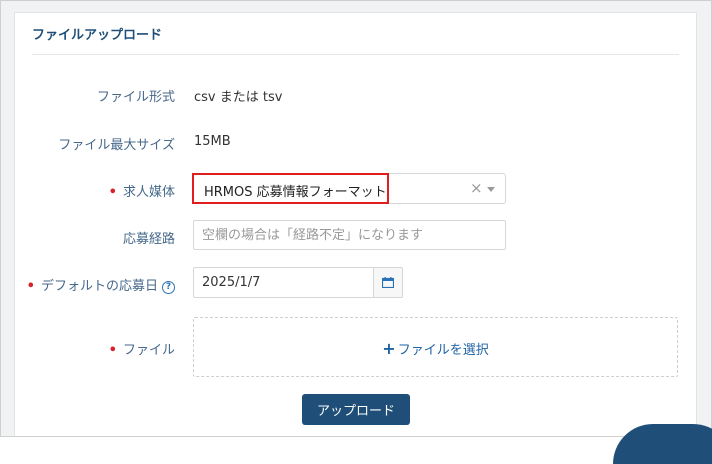  What do you see at coordinates (491, 189) in the screenshot?
I see `chevron-down-icon` at bounding box center [491, 189].